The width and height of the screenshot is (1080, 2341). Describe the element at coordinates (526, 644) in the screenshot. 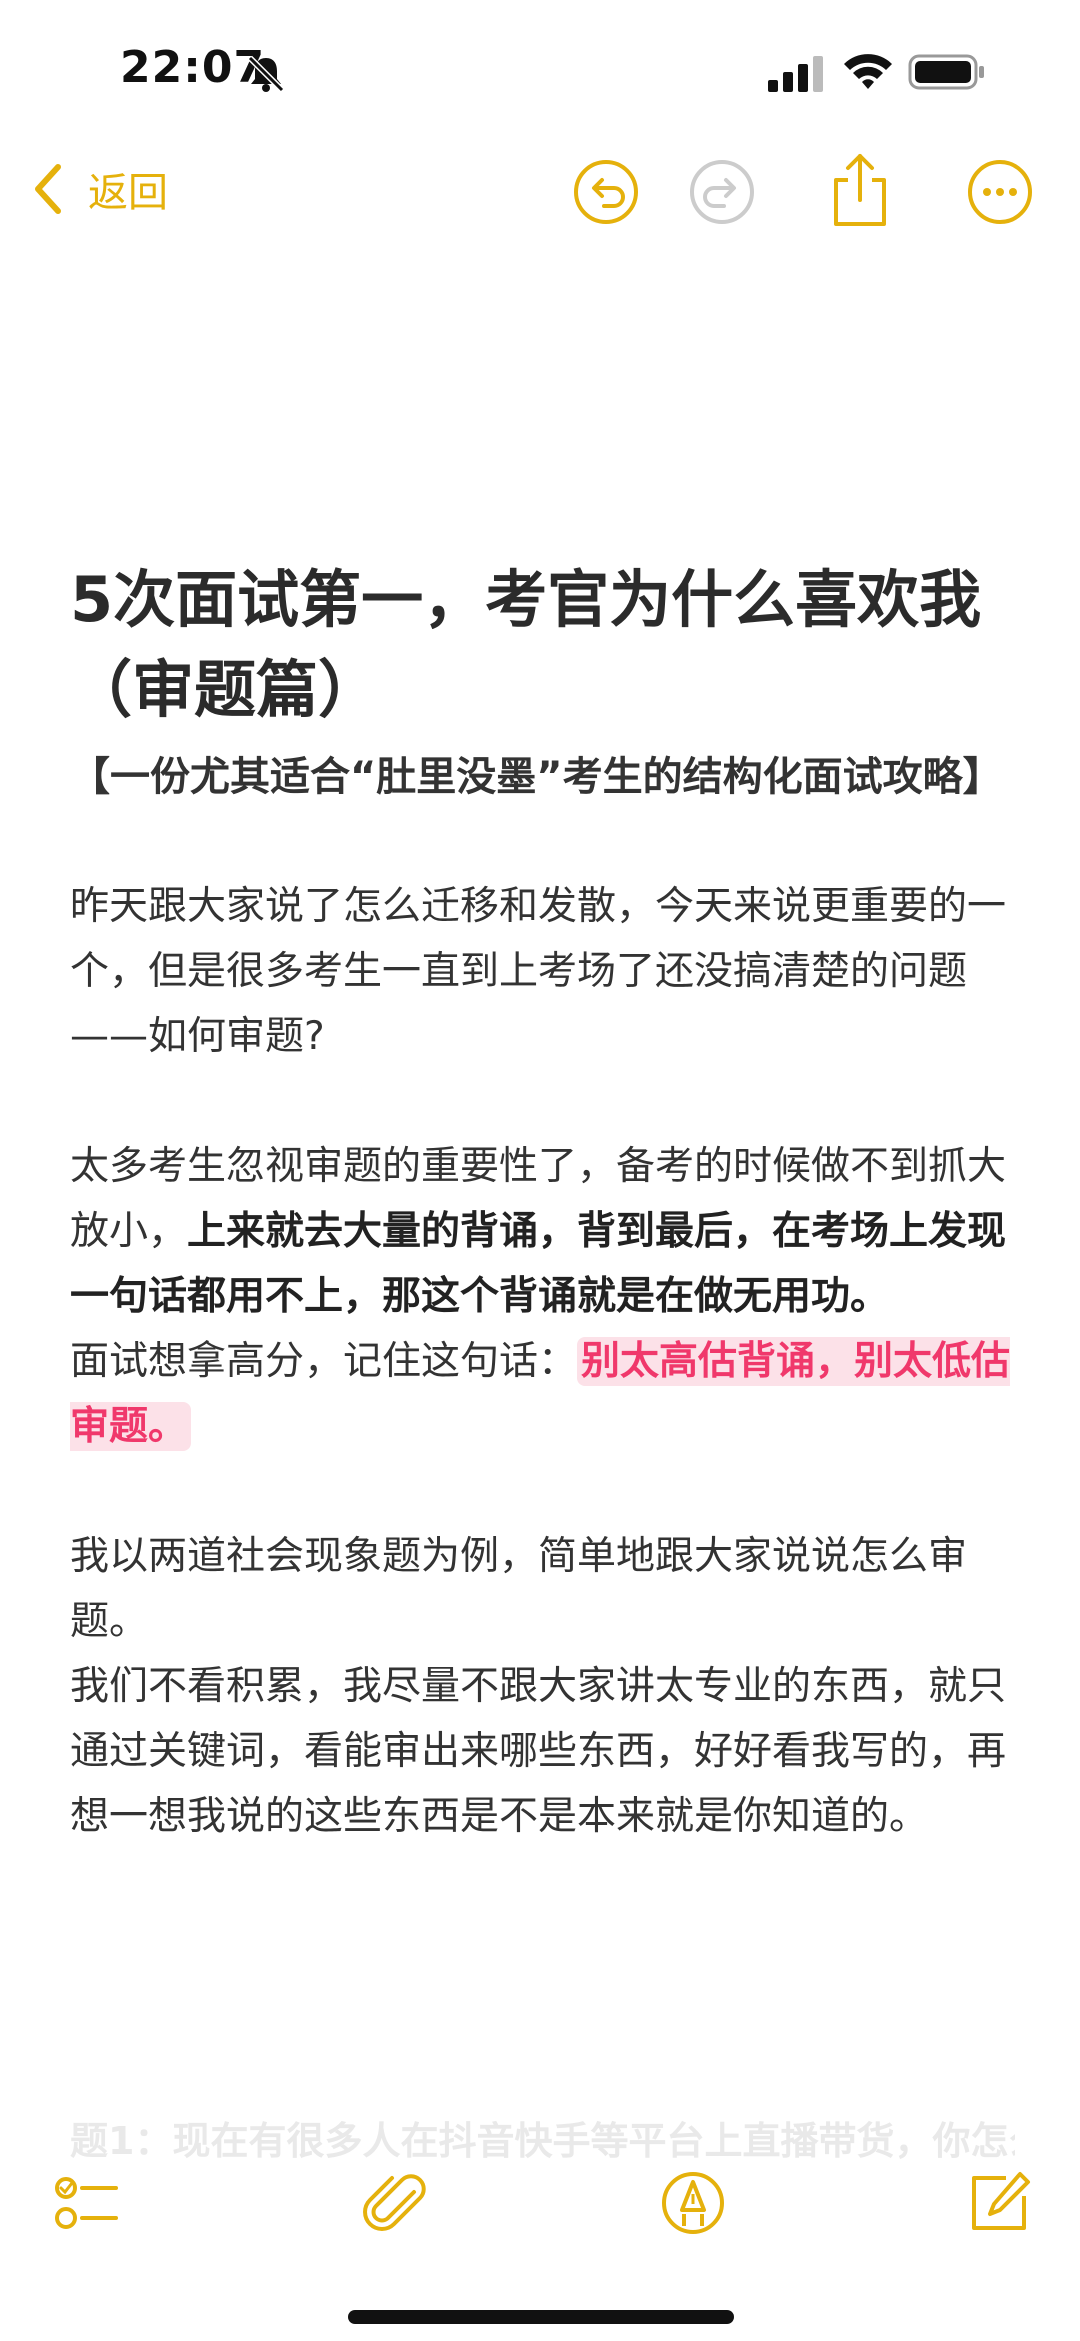

I see `note-title: 5次面试第一，考官为什么喜欢我（审题篇）` at that location.